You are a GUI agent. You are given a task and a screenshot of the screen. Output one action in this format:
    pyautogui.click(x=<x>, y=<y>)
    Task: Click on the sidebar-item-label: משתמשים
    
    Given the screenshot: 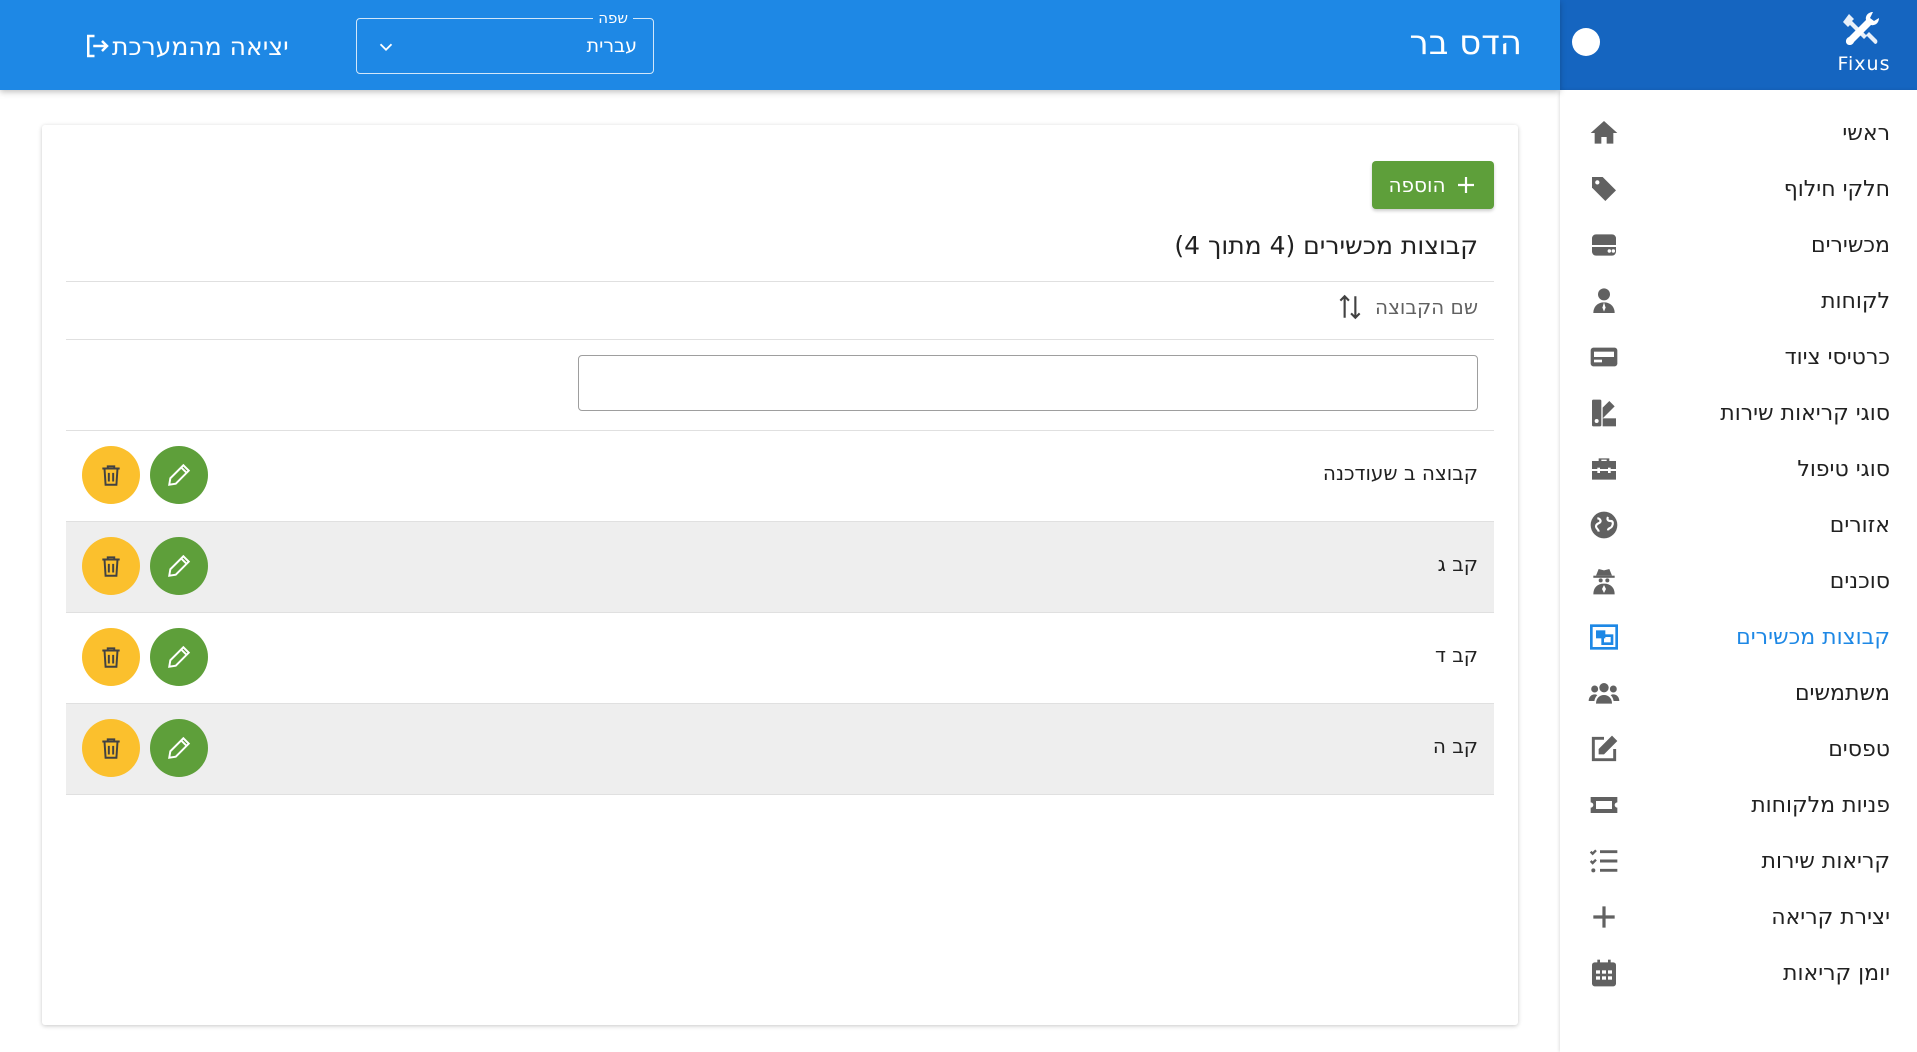 What is the action you would take?
    pyautogui.click(x=1842, y=693)
    